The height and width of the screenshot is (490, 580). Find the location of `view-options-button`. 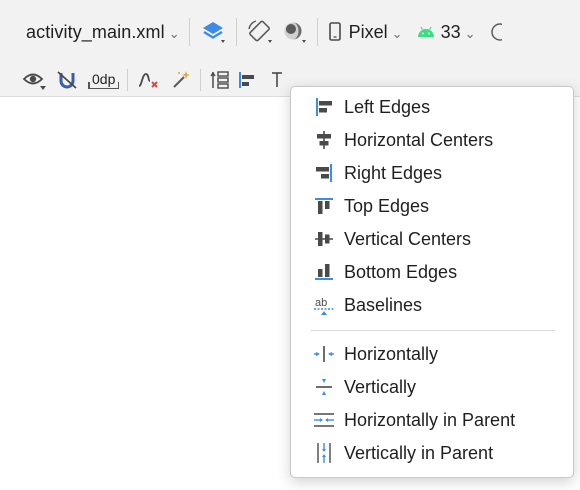

view-options-button is located at coordinates (35, 80).